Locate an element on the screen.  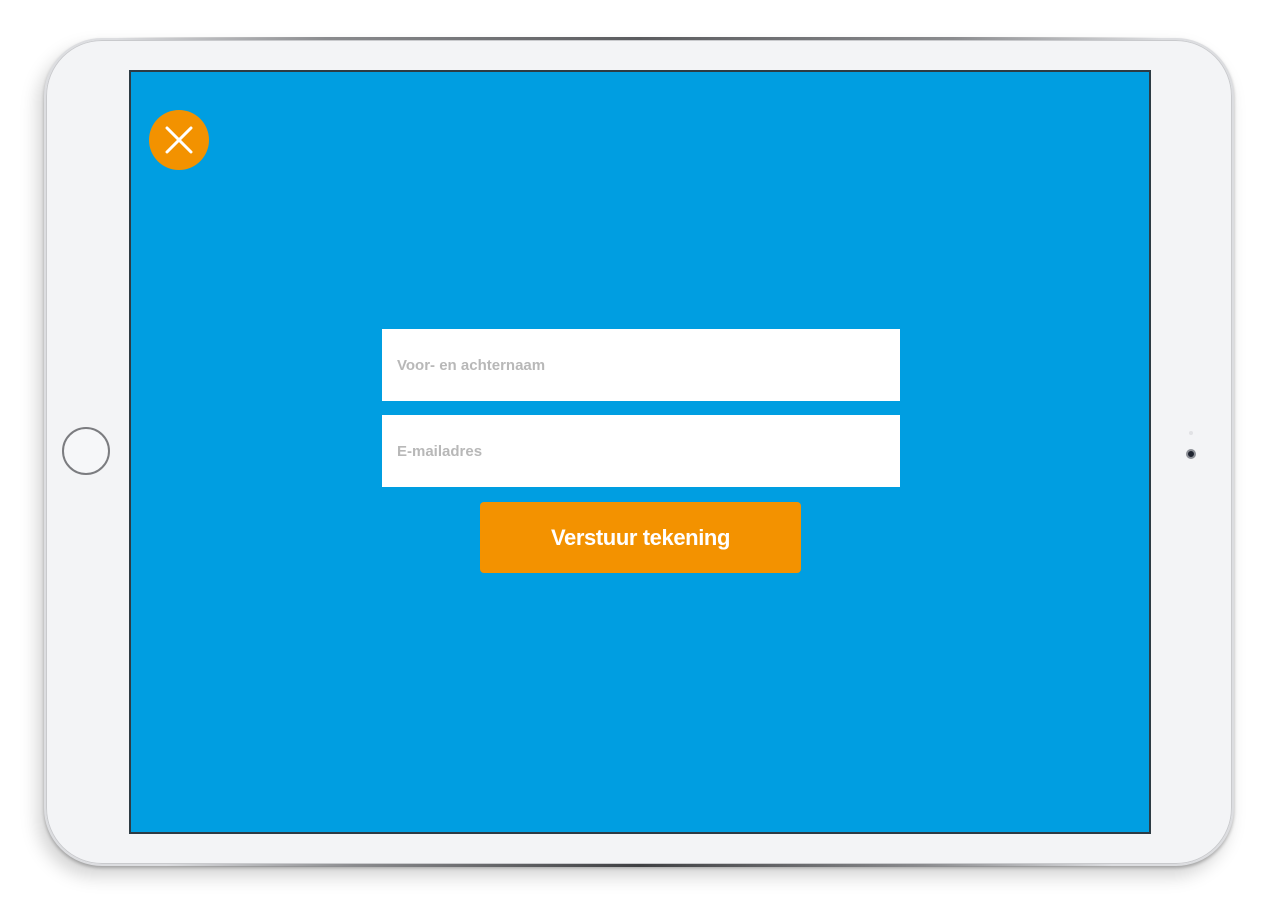
home-button is located at coordinates (86, 451).